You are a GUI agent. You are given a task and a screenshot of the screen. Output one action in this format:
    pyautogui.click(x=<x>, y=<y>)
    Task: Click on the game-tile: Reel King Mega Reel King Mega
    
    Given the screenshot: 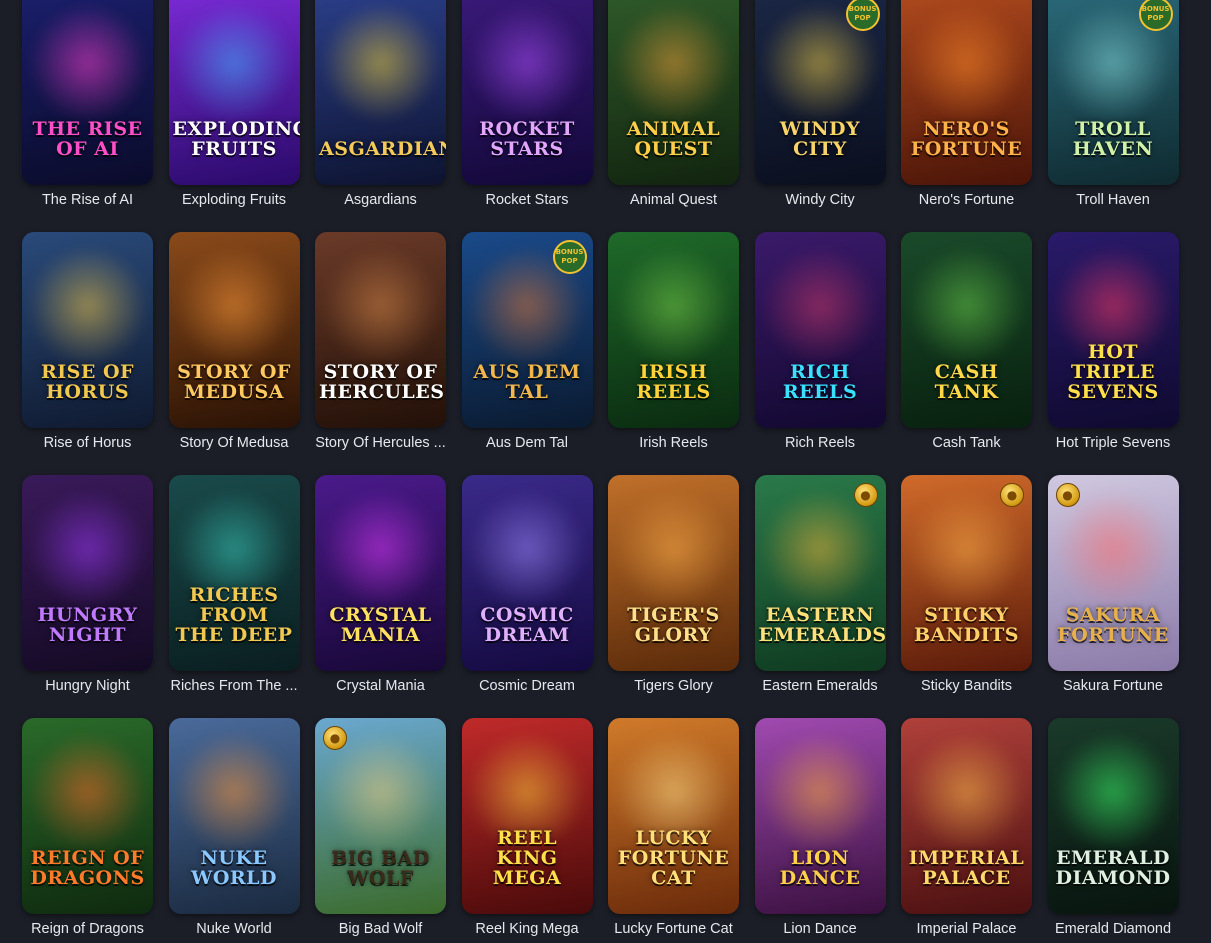 What is the action you would take?
    pyautogui.click(x=527, y=827)
    